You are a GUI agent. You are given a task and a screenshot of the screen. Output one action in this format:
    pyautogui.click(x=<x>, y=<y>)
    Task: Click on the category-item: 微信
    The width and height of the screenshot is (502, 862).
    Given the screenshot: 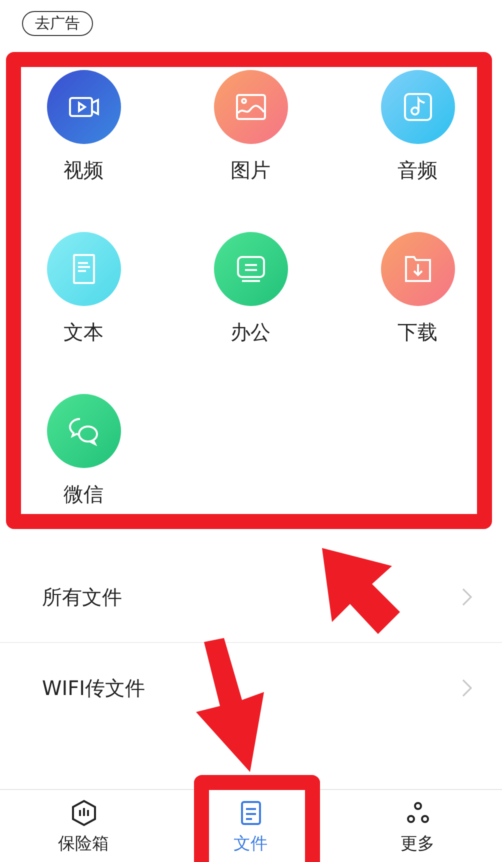 What is the action you would take?
    pyautogui.click(x=83, y=450)
    